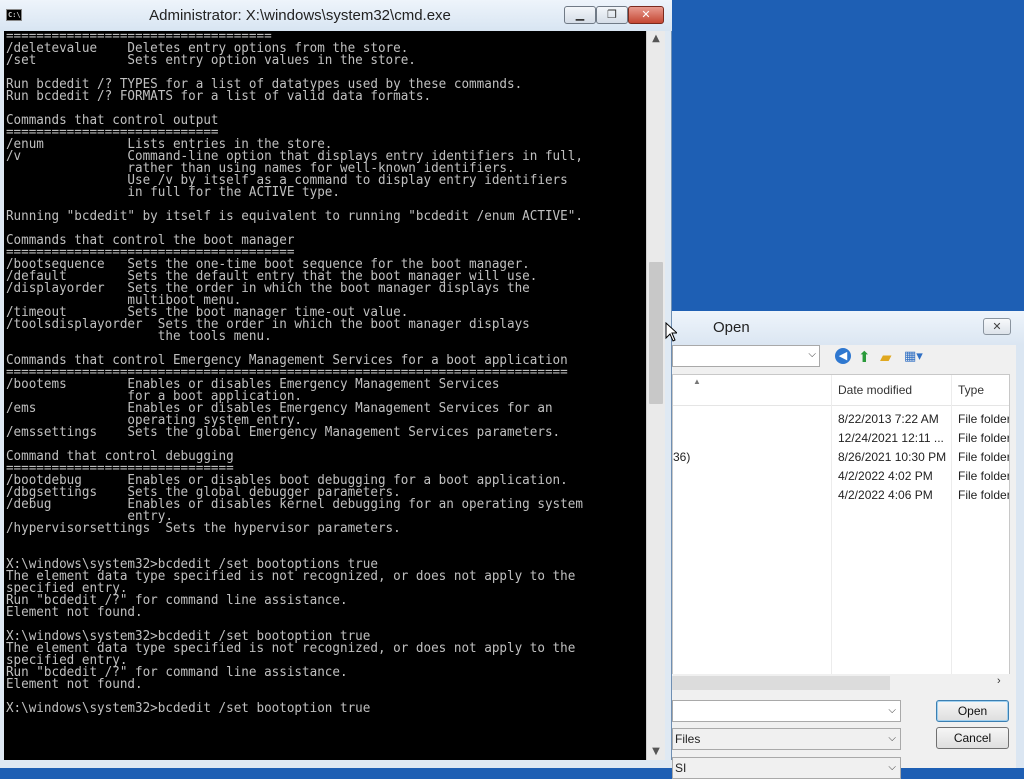  What do you see at coordinates (671, 332) in the screenshot?
I see `mouse-pointer-icon` at bounding box center [671, 332].